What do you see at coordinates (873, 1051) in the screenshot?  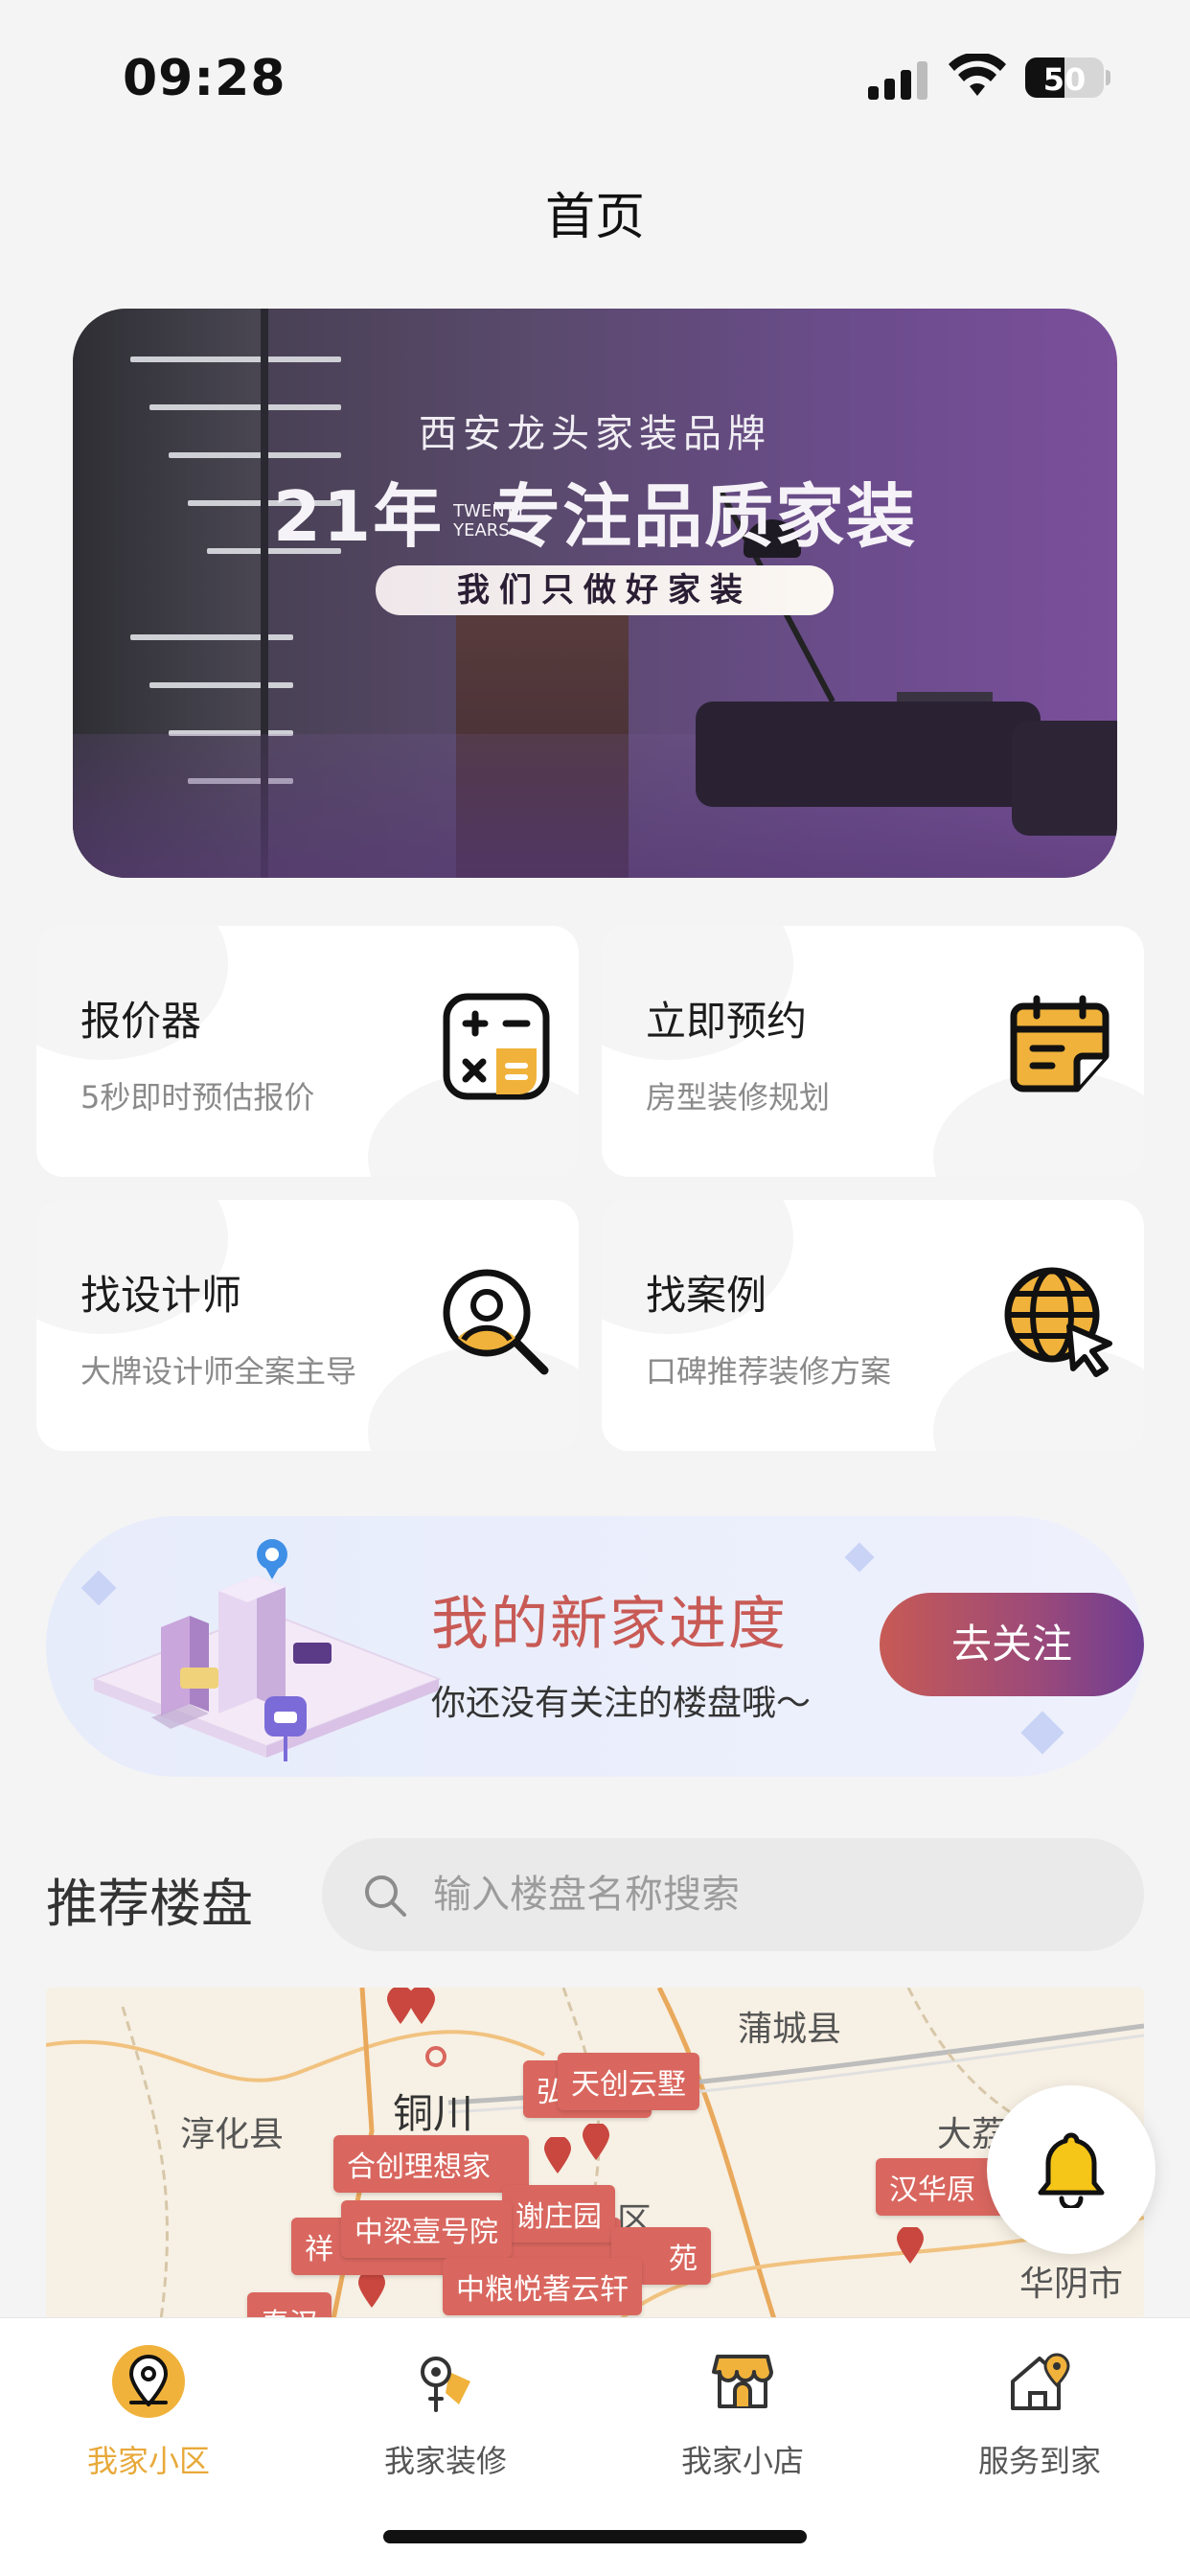 I see `appointment-card: 立即预约 房型装修规划` at bounding box center [873, 1051].